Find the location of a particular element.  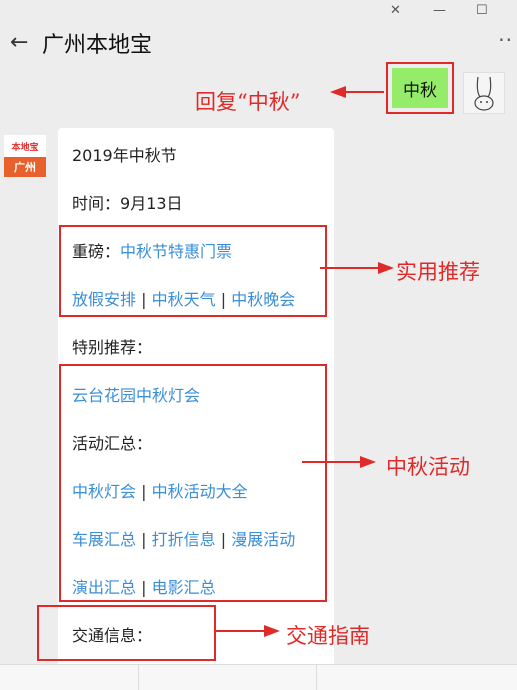

traffic-annotation: 交通指南 is located at coordinates (328, 636).